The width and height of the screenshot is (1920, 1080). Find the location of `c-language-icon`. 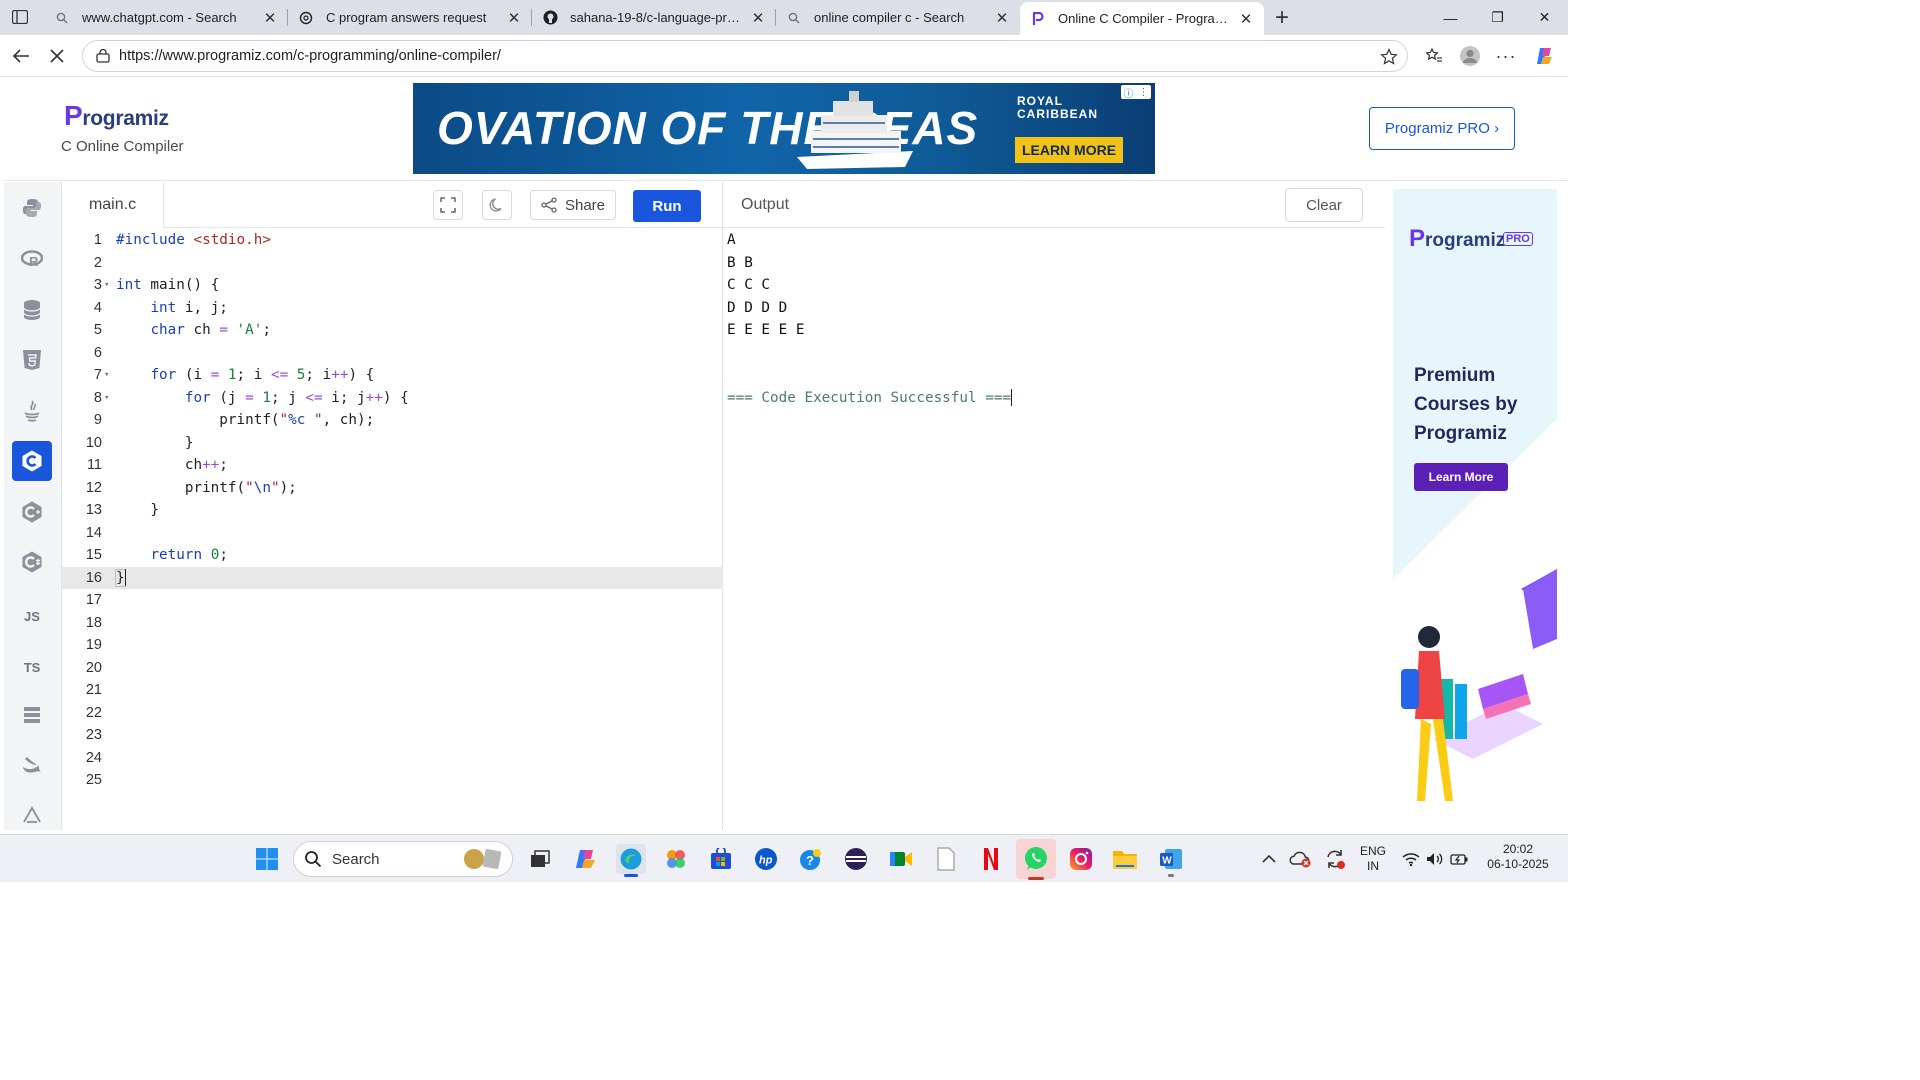

c-language-icon is located at coordinates (32, 461).